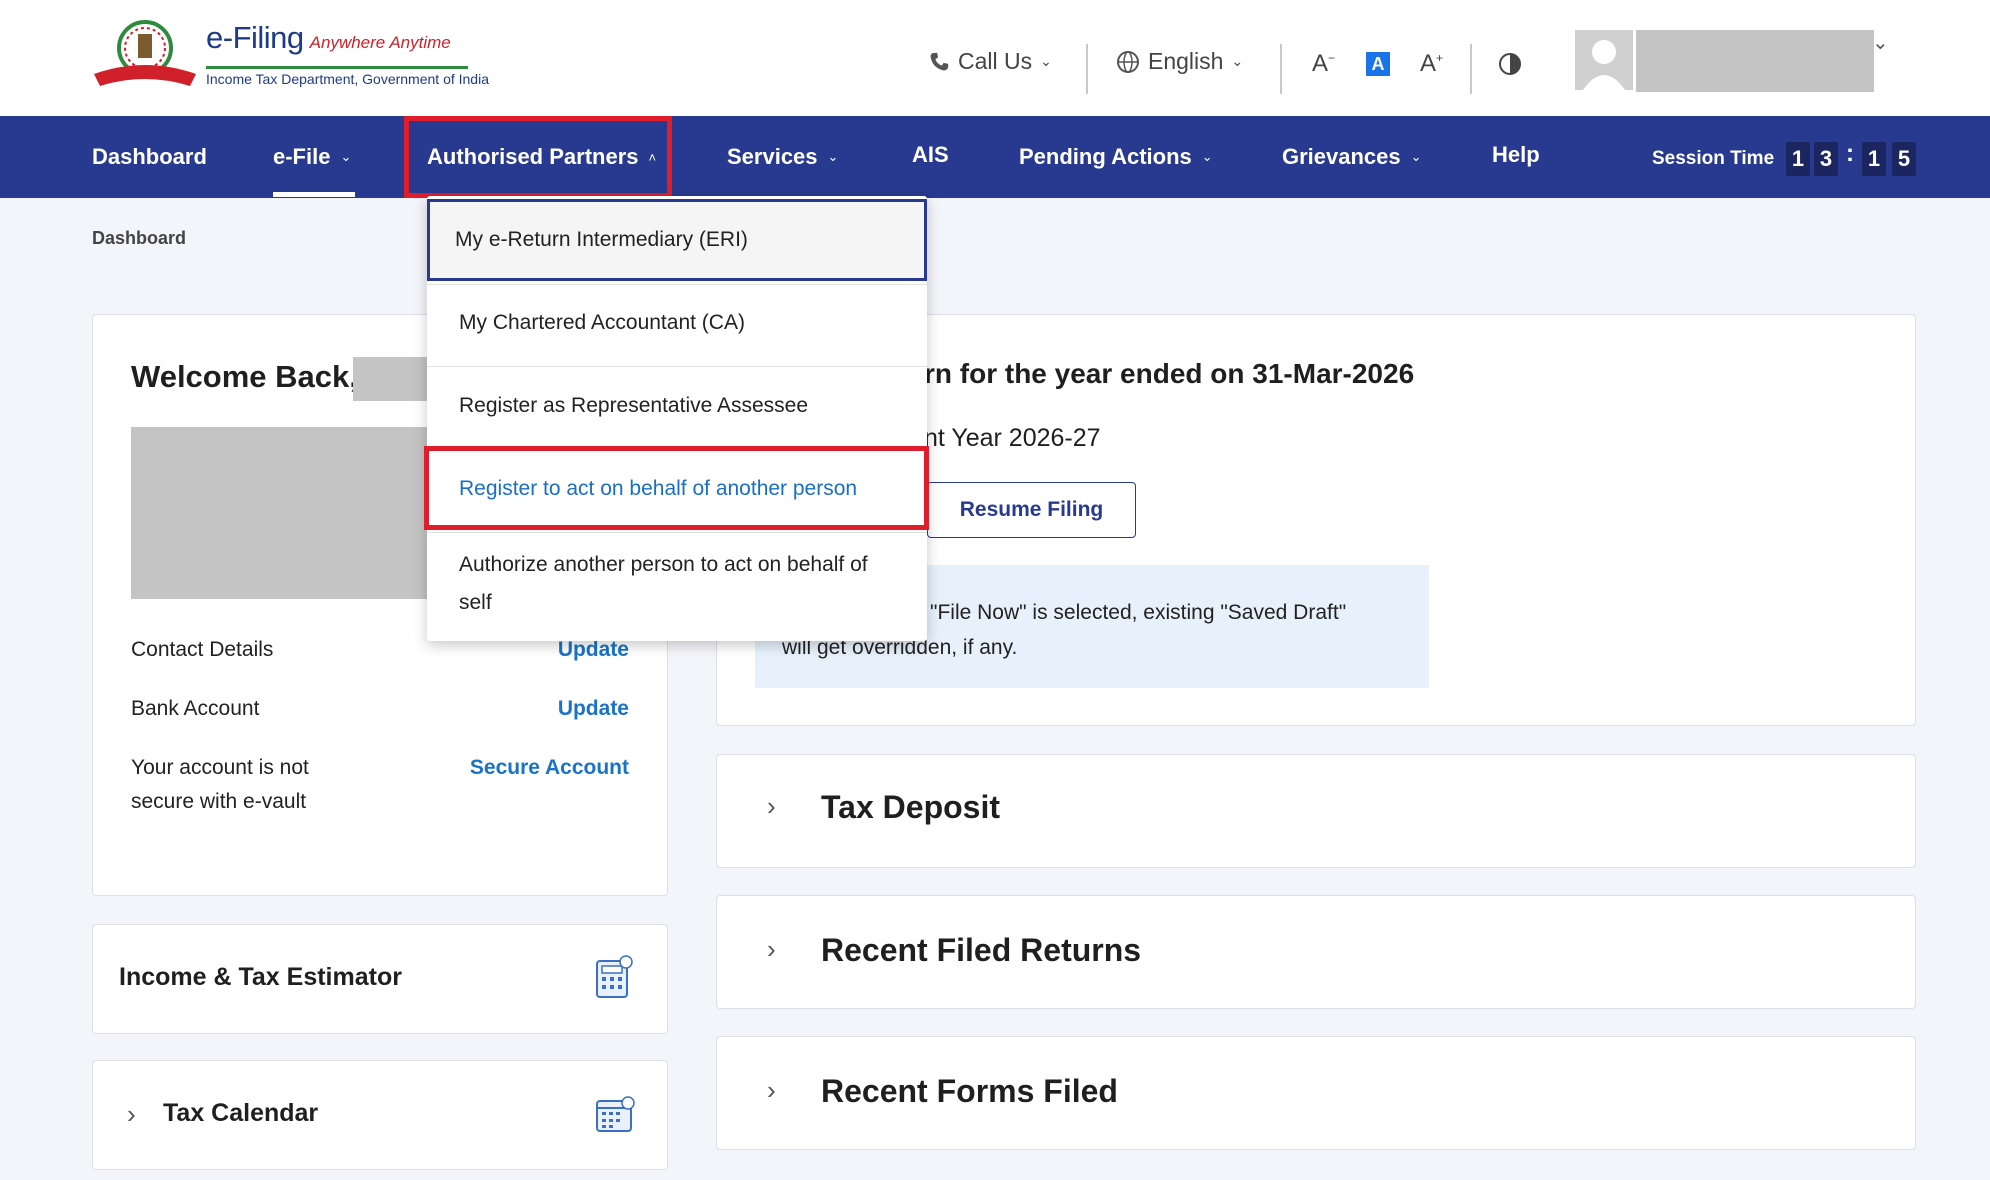  I want to click on increase-font-icon: A+, so click(1431, 64).